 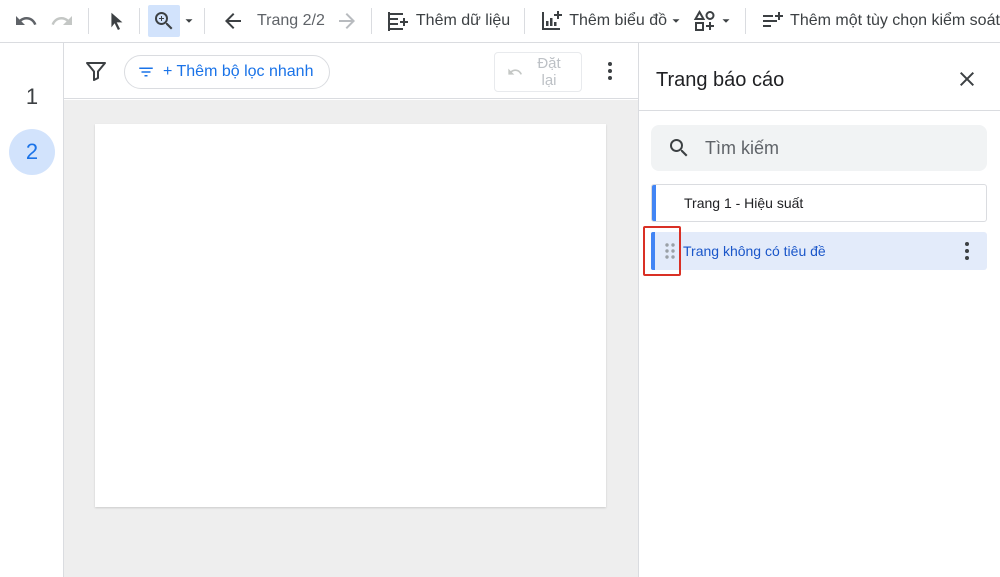 I want to click on redo-button, so click(x=62, y=21).